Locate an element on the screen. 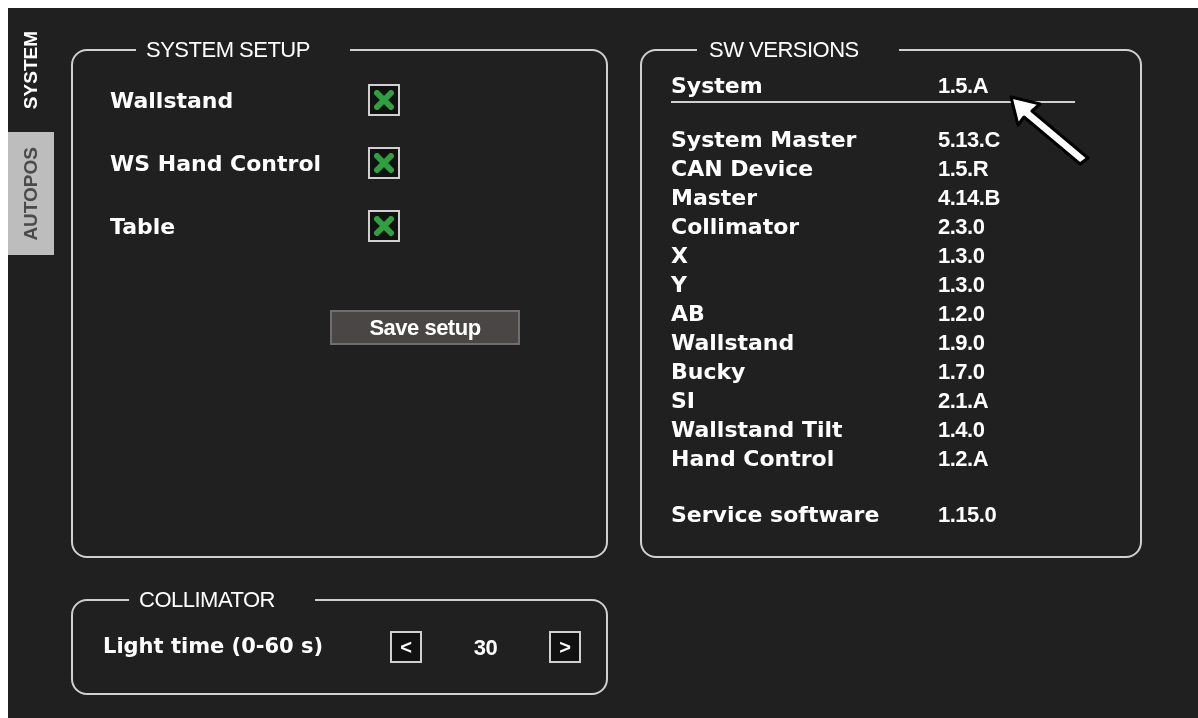  version-number: 1.5.A is located at coordinates (963, 86).